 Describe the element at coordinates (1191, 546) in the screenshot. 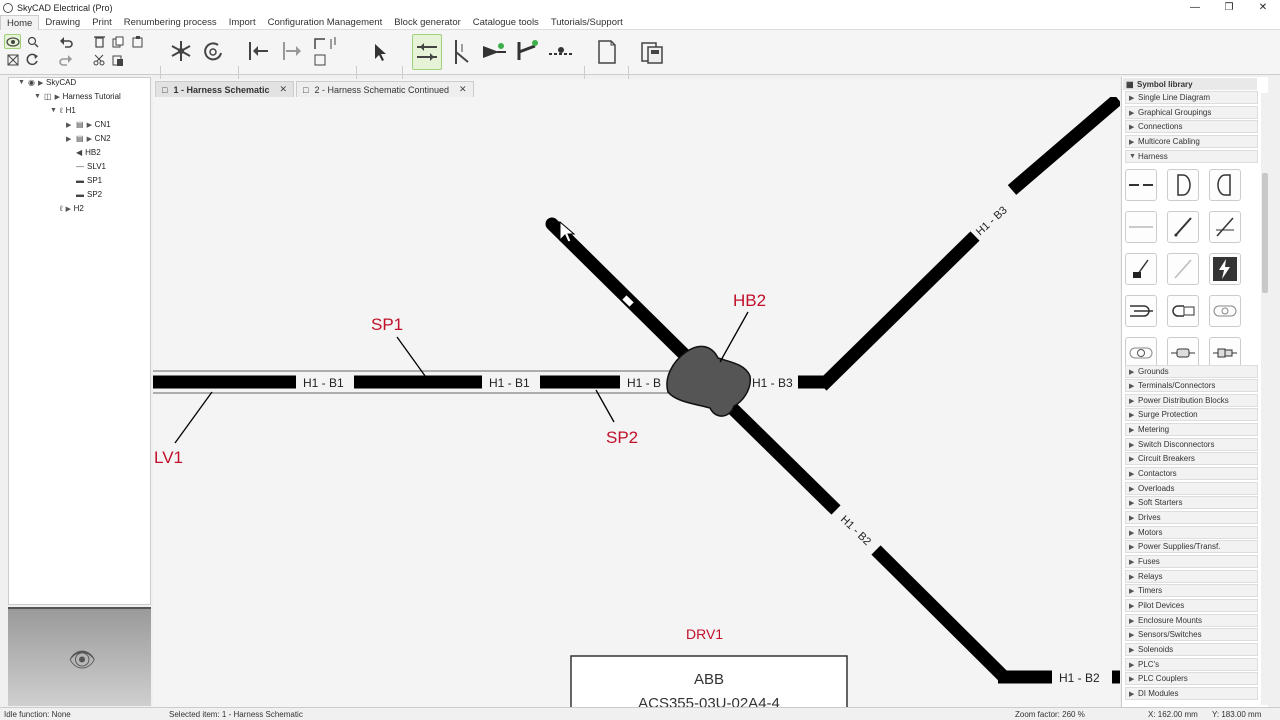

I see `library-item-power-supplies: ▶ Power Supplies/Transf.` at that location.